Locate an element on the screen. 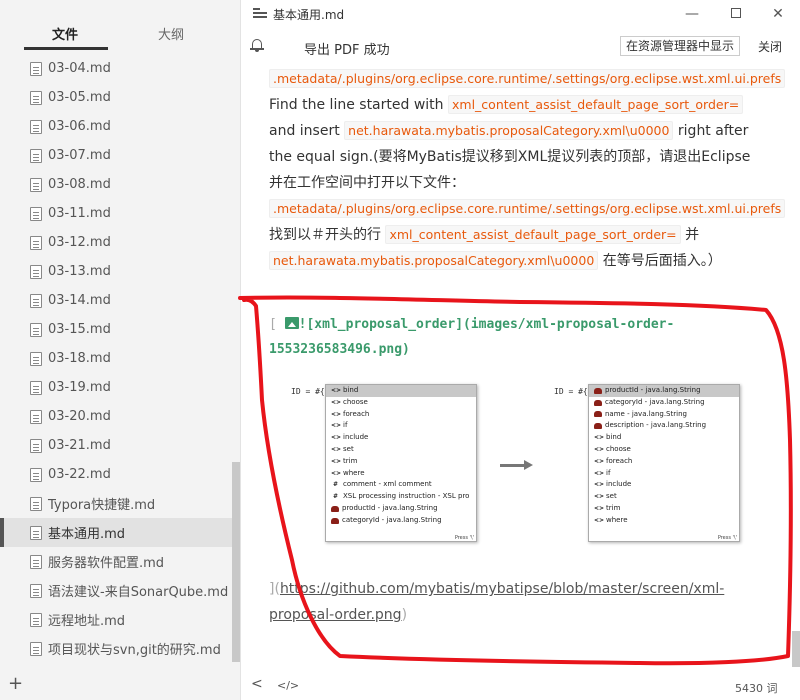 Image resolution: width=800 pixels, height=700 pixels. file-item: 03-14.md is located at coordinates (116, 300).